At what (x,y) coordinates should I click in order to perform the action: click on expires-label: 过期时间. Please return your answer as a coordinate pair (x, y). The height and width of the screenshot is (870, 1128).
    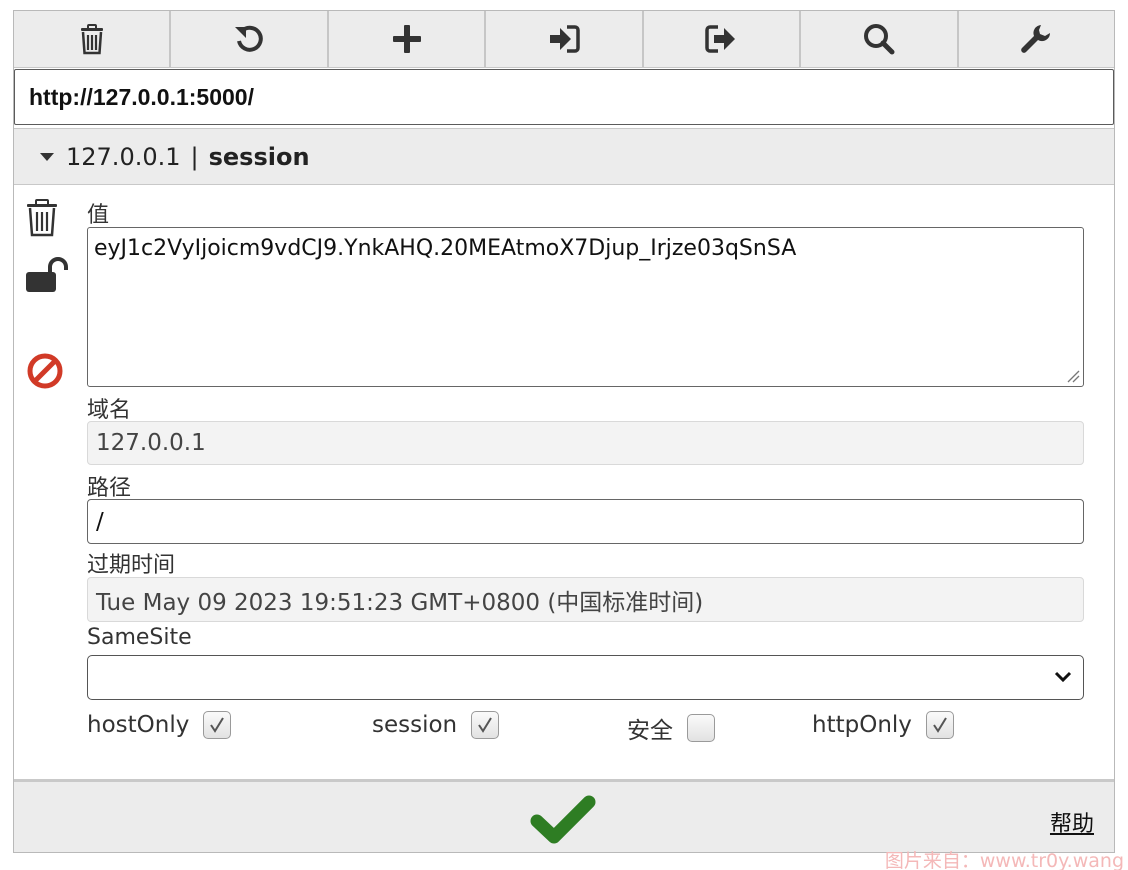
    Looking at the image, I should click on (131, 565).